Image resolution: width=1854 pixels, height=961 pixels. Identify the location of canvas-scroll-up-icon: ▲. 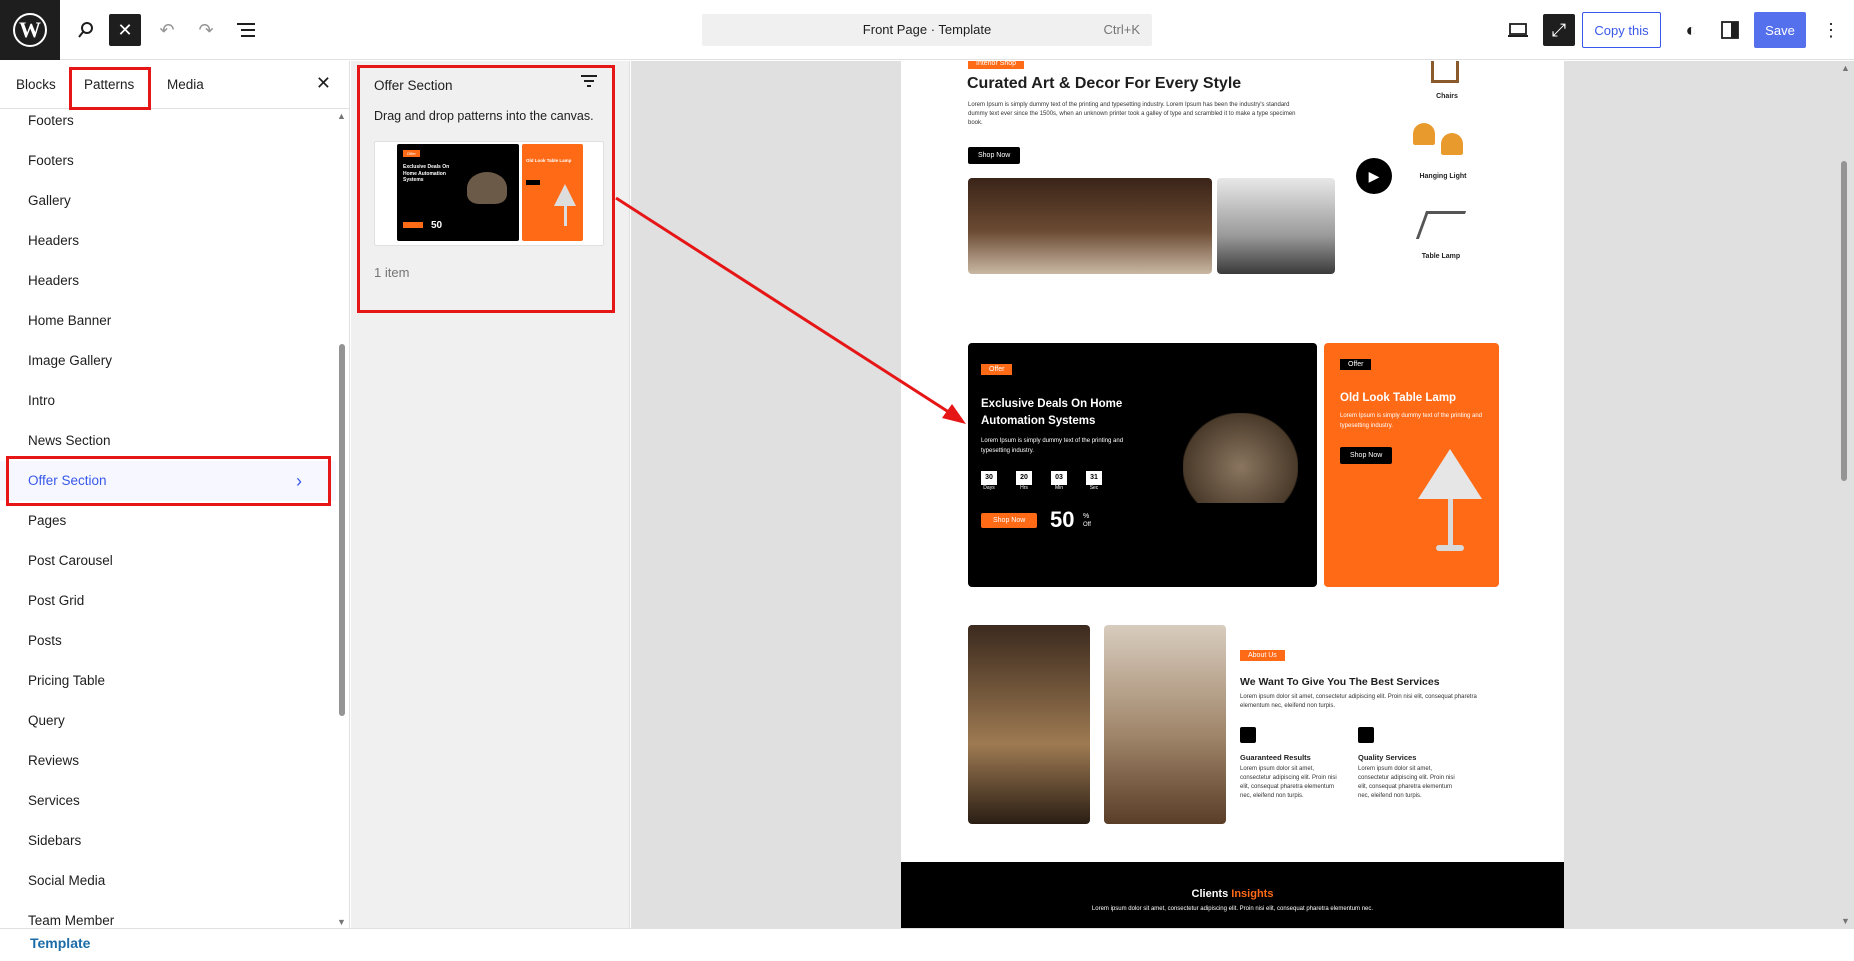
(1845, 68).